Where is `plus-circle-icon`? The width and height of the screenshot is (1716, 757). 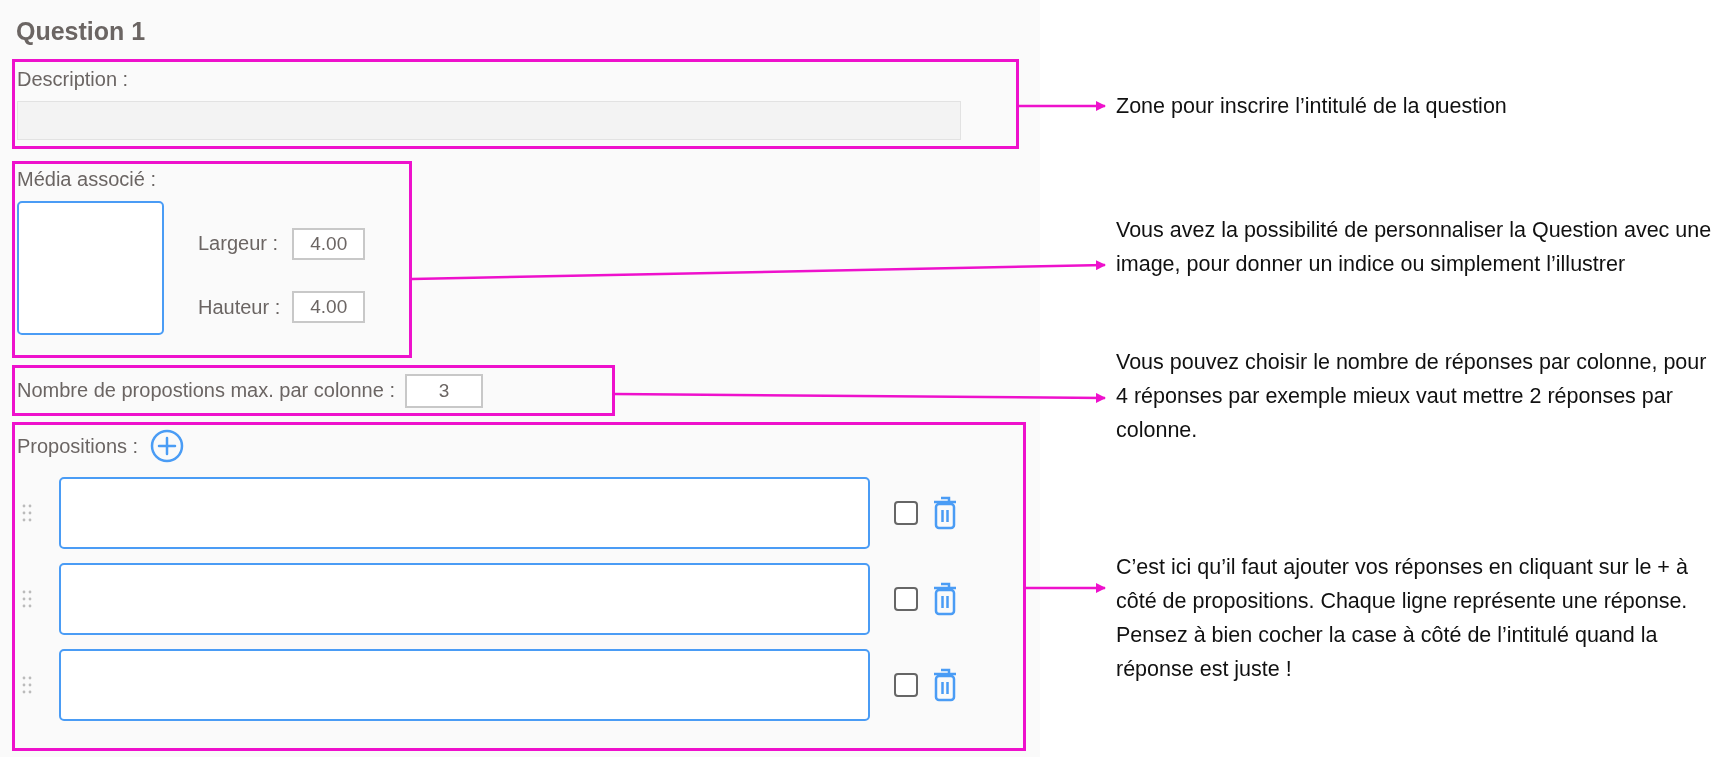
plus-circle-icon is located at coordinates (167, 446).